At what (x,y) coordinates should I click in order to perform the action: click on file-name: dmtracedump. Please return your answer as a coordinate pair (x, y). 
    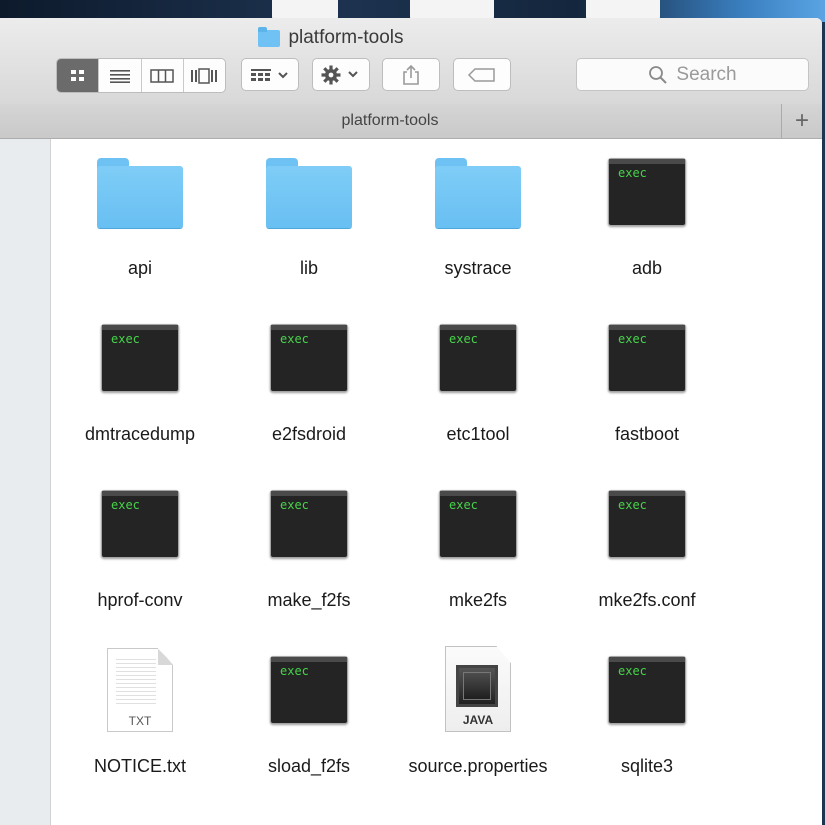
    Looking at the image, I should click on (140, 434).